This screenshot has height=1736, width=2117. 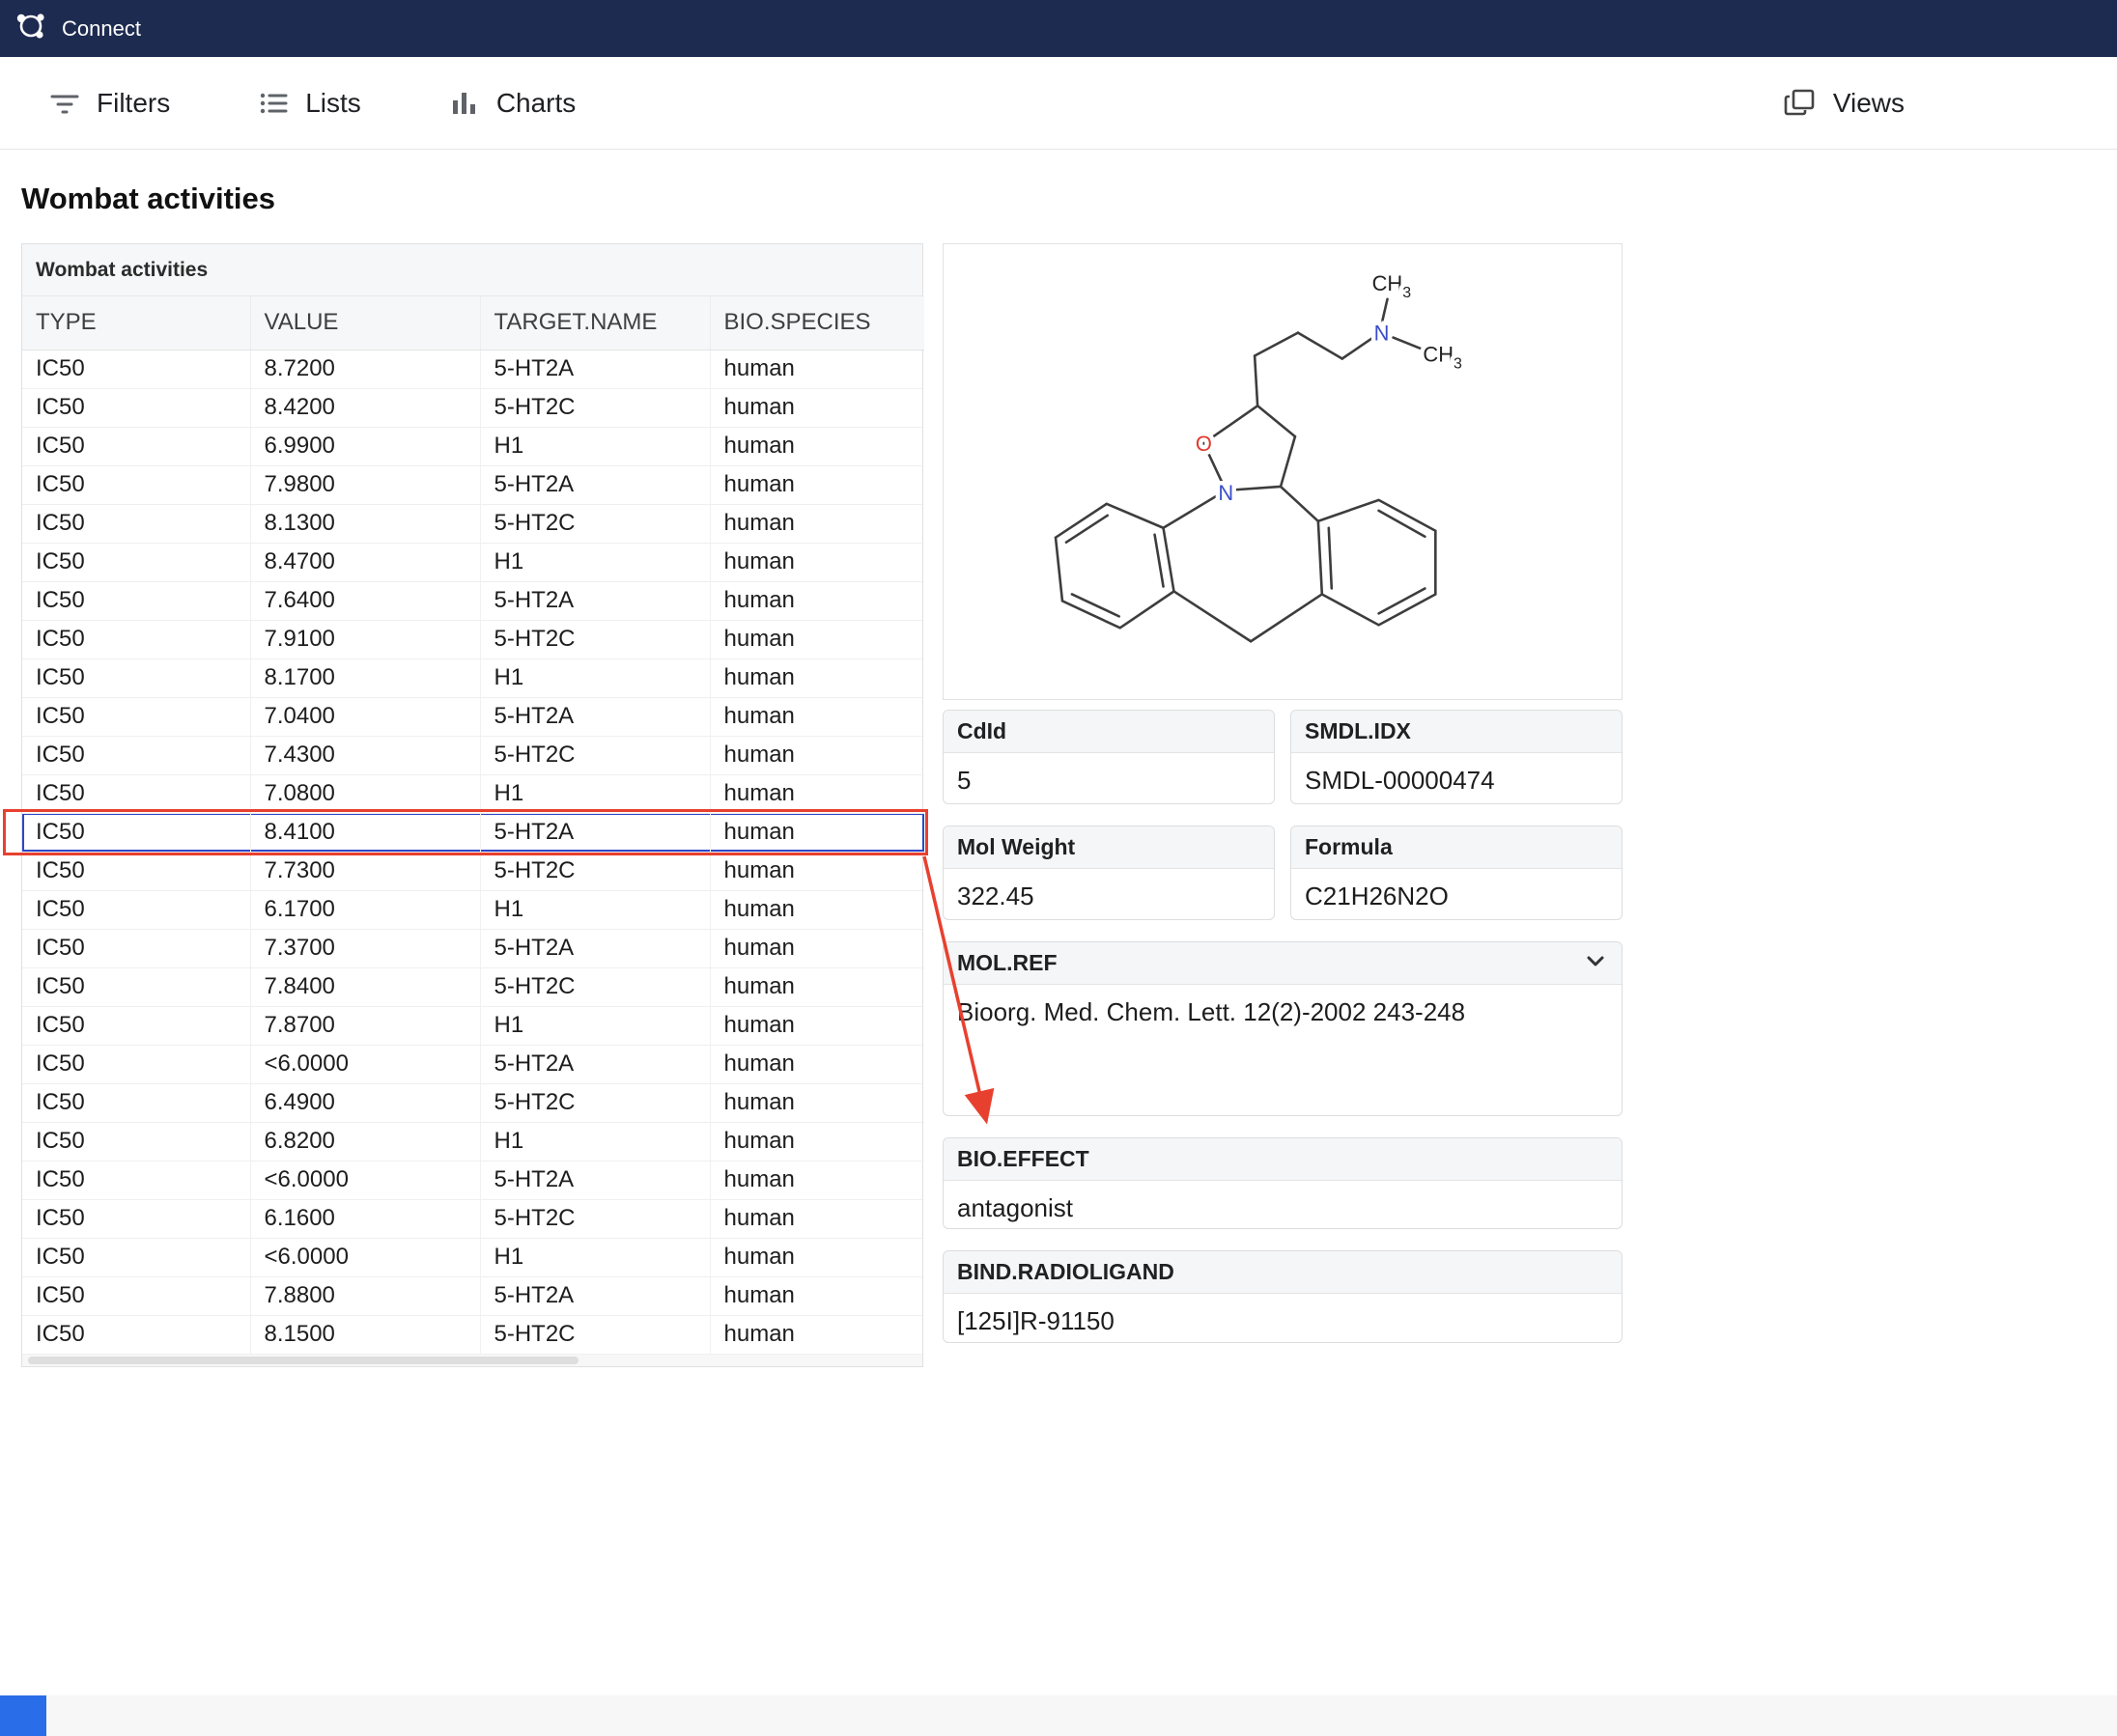 I want to click on toolbar: Filters Lists Charts Views, so click(x=1058, y=104).